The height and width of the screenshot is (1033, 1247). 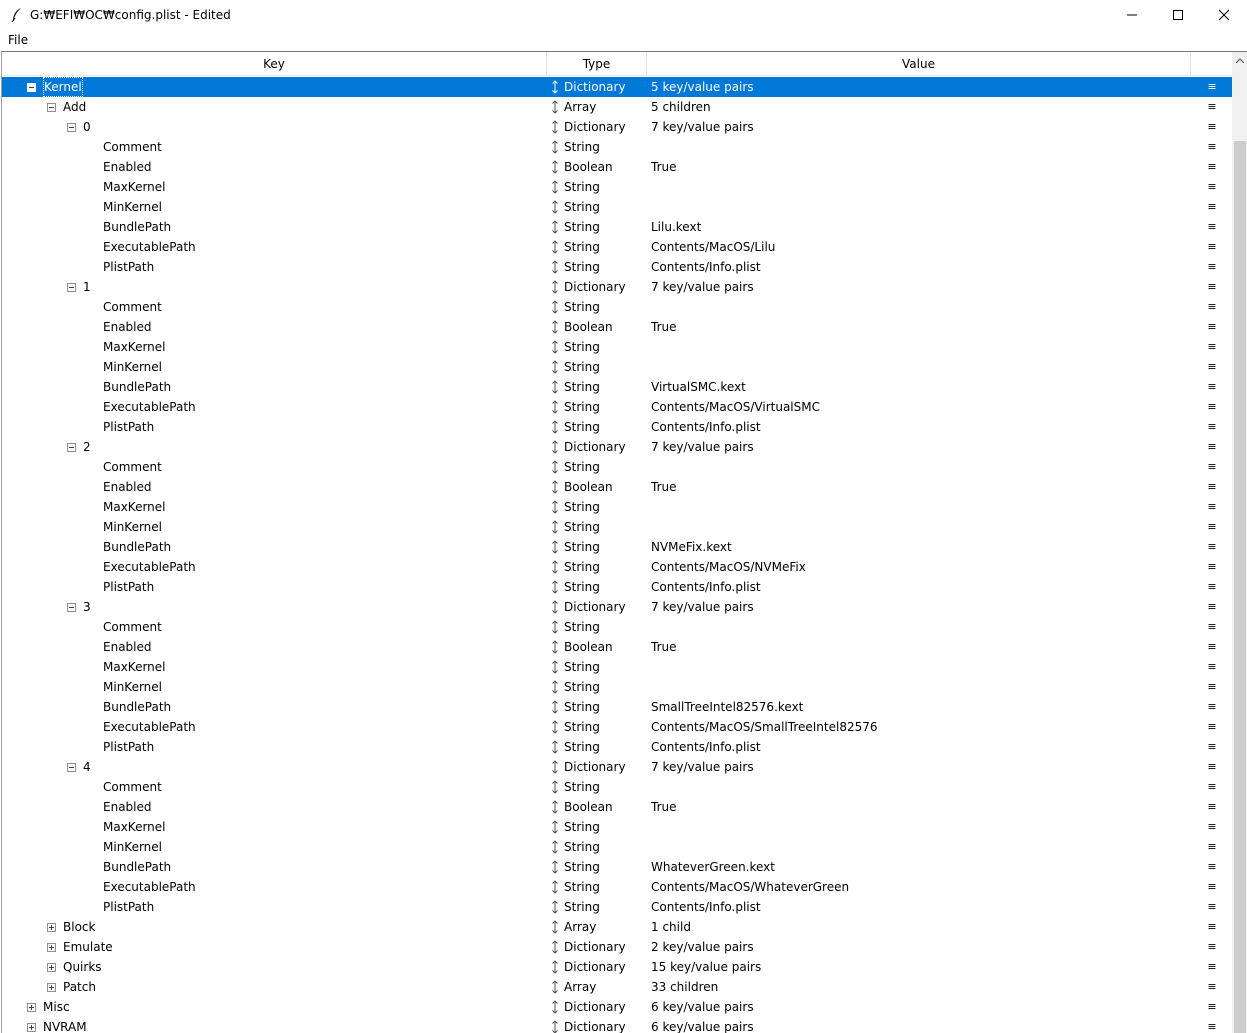 I want to click on tree-row: Add Array 5 children ≡, so click(x=617, y=107).